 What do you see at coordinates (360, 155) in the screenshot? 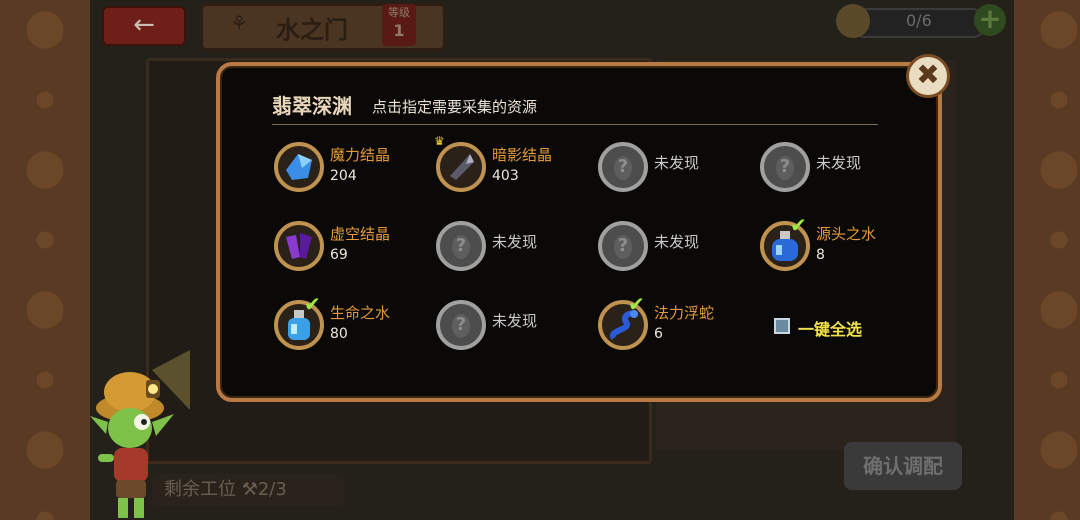
I see `resource-name: 魔力结晶` at bounding box center [360, 155].